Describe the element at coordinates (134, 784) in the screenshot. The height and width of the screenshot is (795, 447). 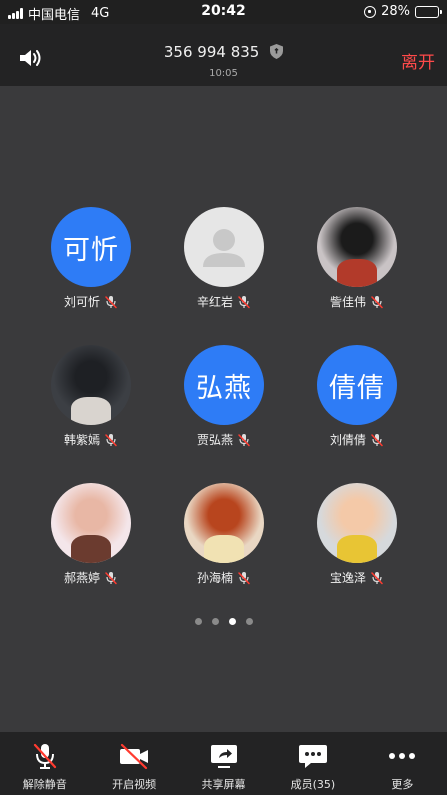
I see `start-video-label: 开启视频` at that location.